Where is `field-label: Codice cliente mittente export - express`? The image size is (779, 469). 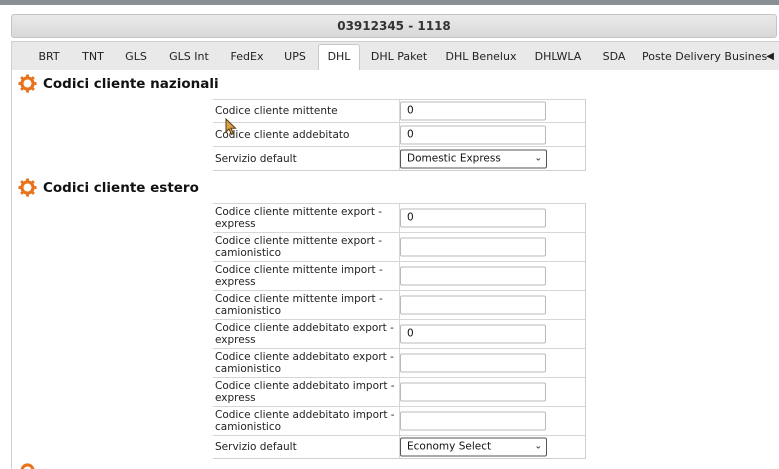 field-label: Codice cliente mittente export - express is located at coordinates (299, 218).